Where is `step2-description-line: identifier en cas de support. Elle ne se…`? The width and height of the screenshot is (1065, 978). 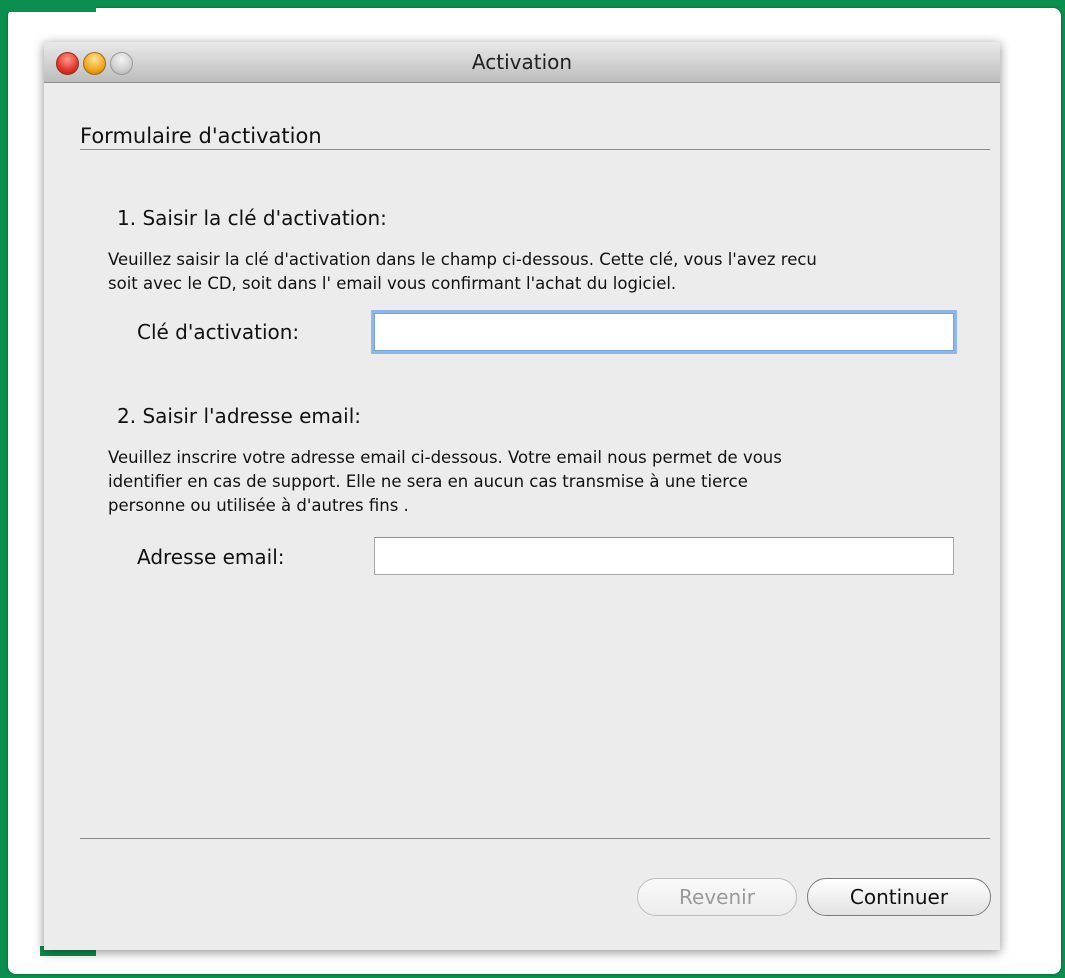
step2-description-line: identifier en cas de support. Elle ne se… is located at coordinates (428, 481).